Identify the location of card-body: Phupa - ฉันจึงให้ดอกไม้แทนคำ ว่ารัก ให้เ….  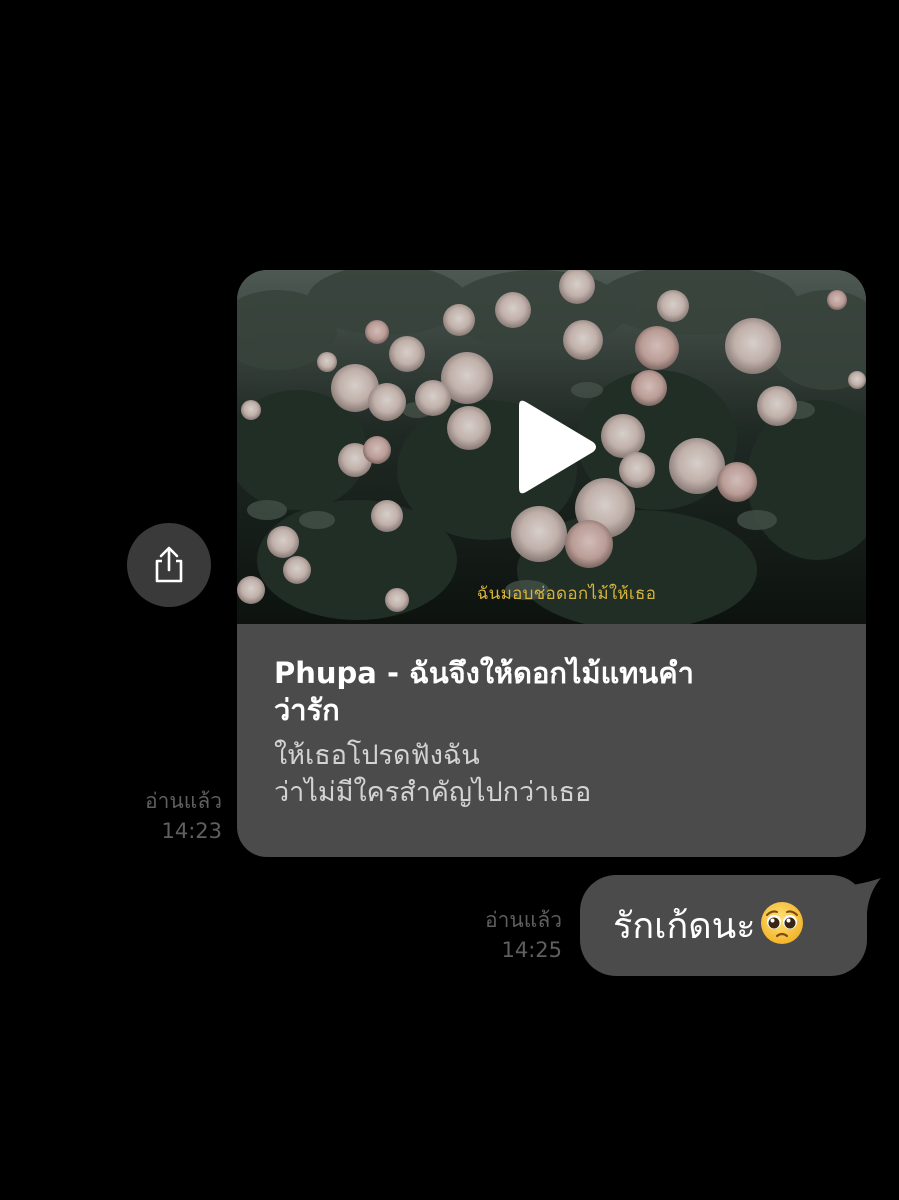
(559, 733).